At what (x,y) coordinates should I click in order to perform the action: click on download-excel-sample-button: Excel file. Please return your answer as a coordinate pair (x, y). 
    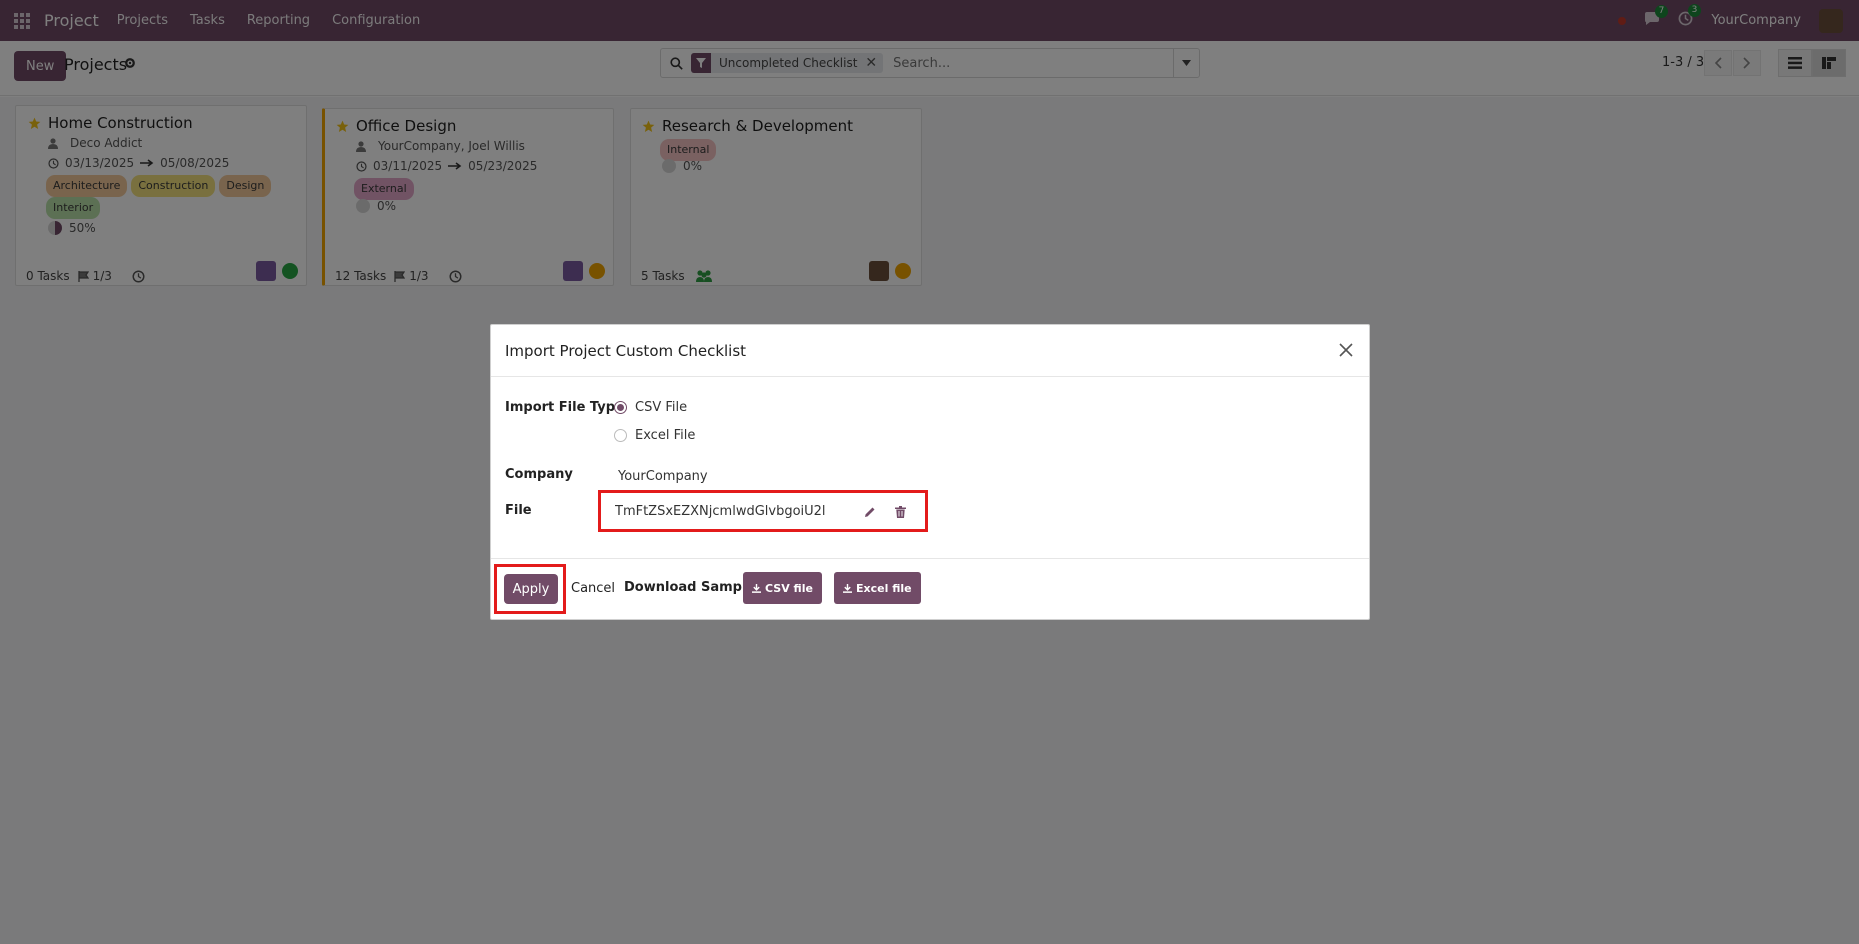
    Looking at the image, I should click on (877, 588).